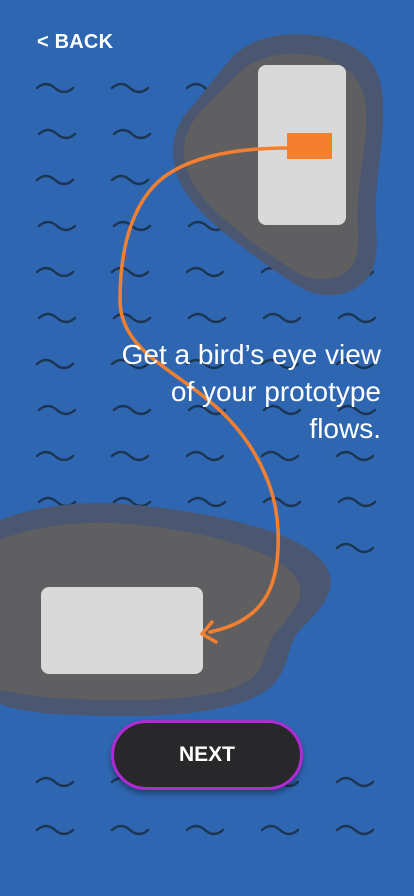 This screenshot has width=414, height=896. Describe the element at coordinates (309, 146) in the screenshot. I see `hotspot-marker` at that location.